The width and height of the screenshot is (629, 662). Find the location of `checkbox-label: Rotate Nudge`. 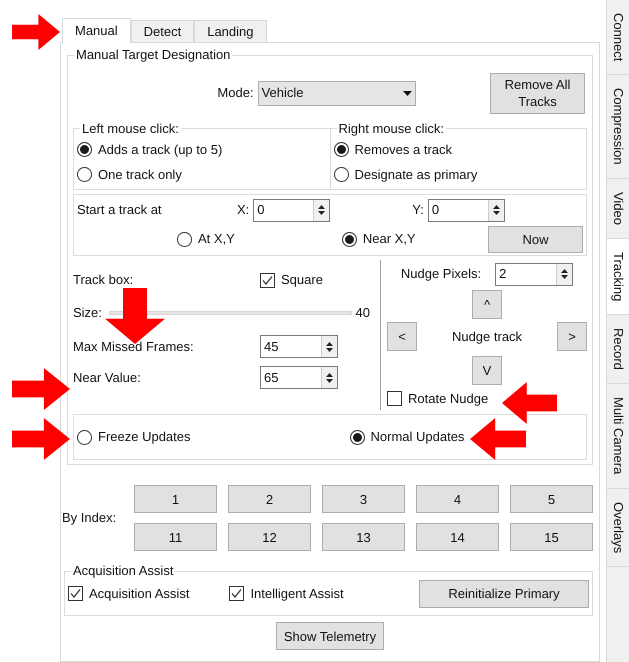

checkbox-label: Rotate Nudge is located at coordinates (448, 399).